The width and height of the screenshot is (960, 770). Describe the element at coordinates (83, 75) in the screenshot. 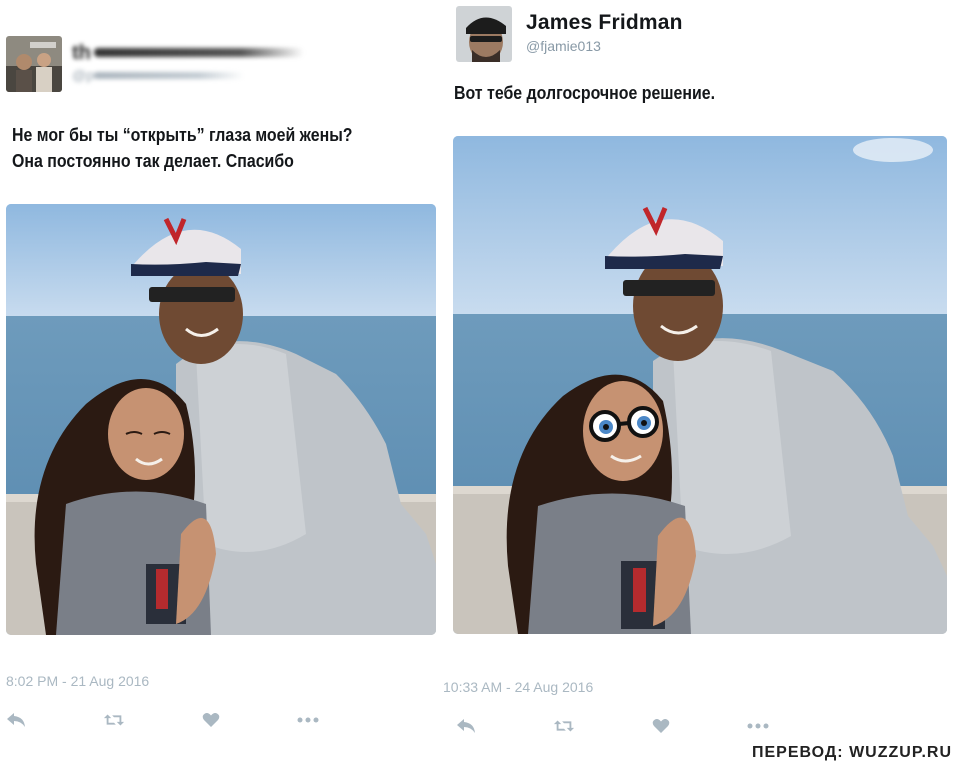

I see `author-handle: @p` at that location.